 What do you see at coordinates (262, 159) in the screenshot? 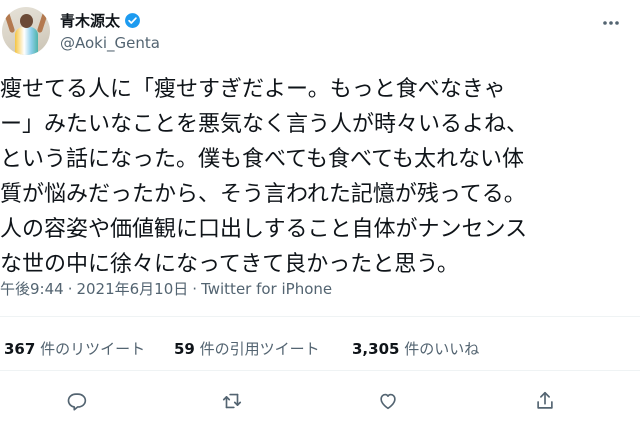
I see `tweet-text-line: という話になった。僕も食べても食べても太れない体` at bounding box center [262, 159].